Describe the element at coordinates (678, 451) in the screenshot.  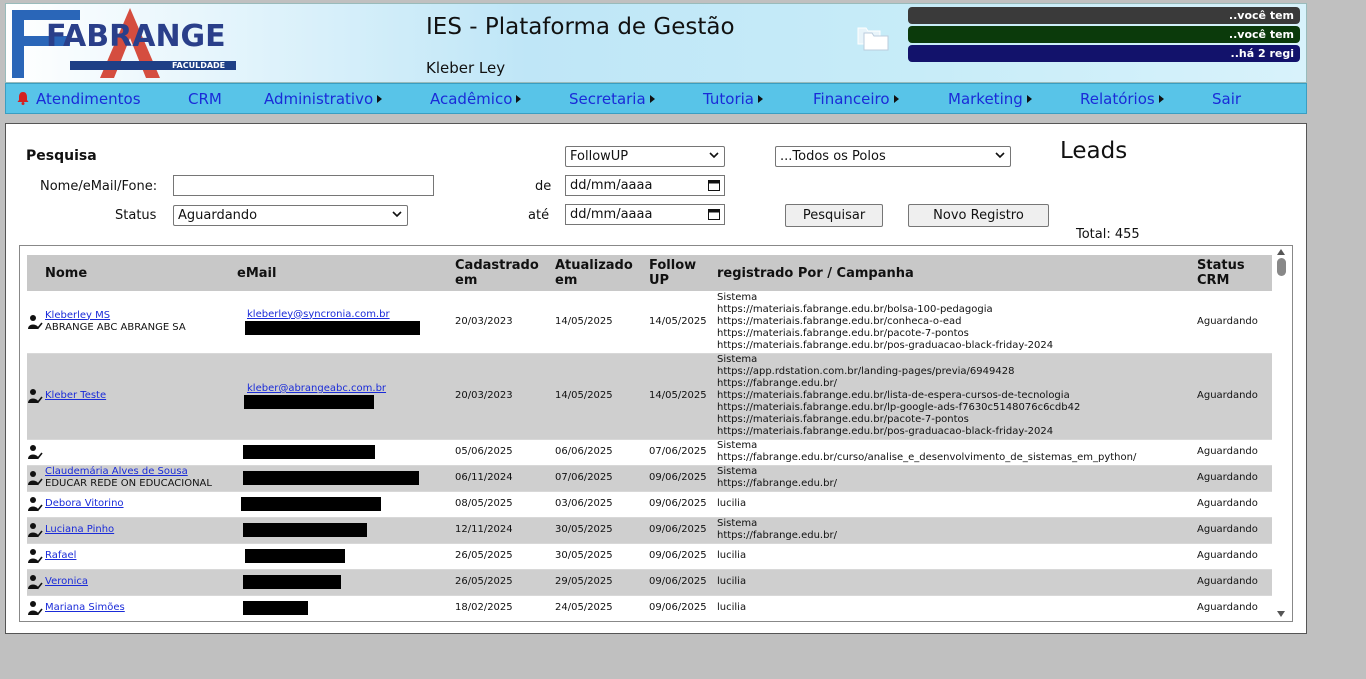
I see `cell-followup: 07/06/2025` at that location.